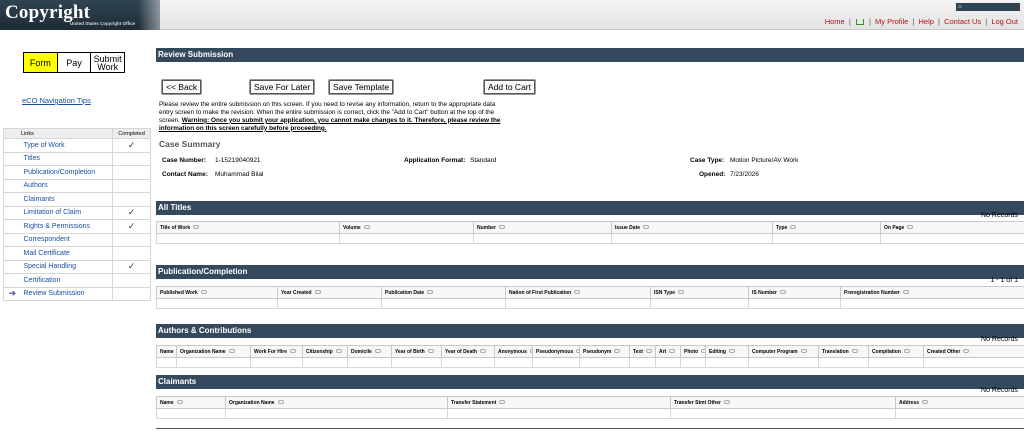 Image resolution: width=1024 pixels, height=431 pixels. I want to click on sidebar-item-label: Rights & Permissions, so click(66, 226).